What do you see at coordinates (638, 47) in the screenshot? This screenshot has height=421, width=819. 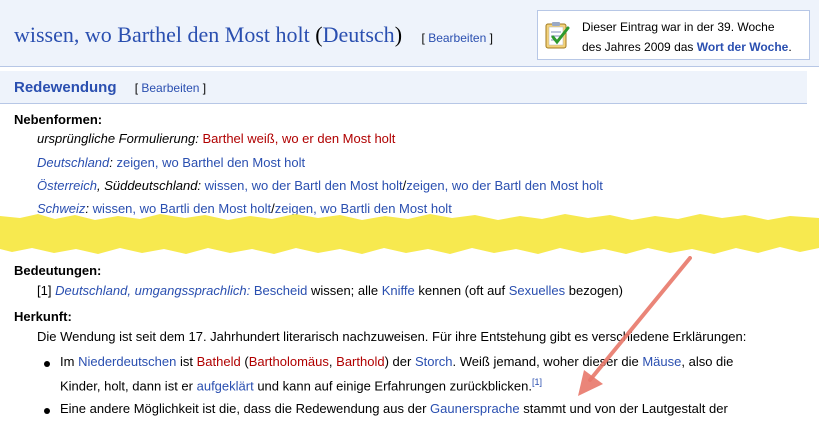 I see `wotw-line2-prefix: des Jahres 2009 das` at bounding box center [638, 47].